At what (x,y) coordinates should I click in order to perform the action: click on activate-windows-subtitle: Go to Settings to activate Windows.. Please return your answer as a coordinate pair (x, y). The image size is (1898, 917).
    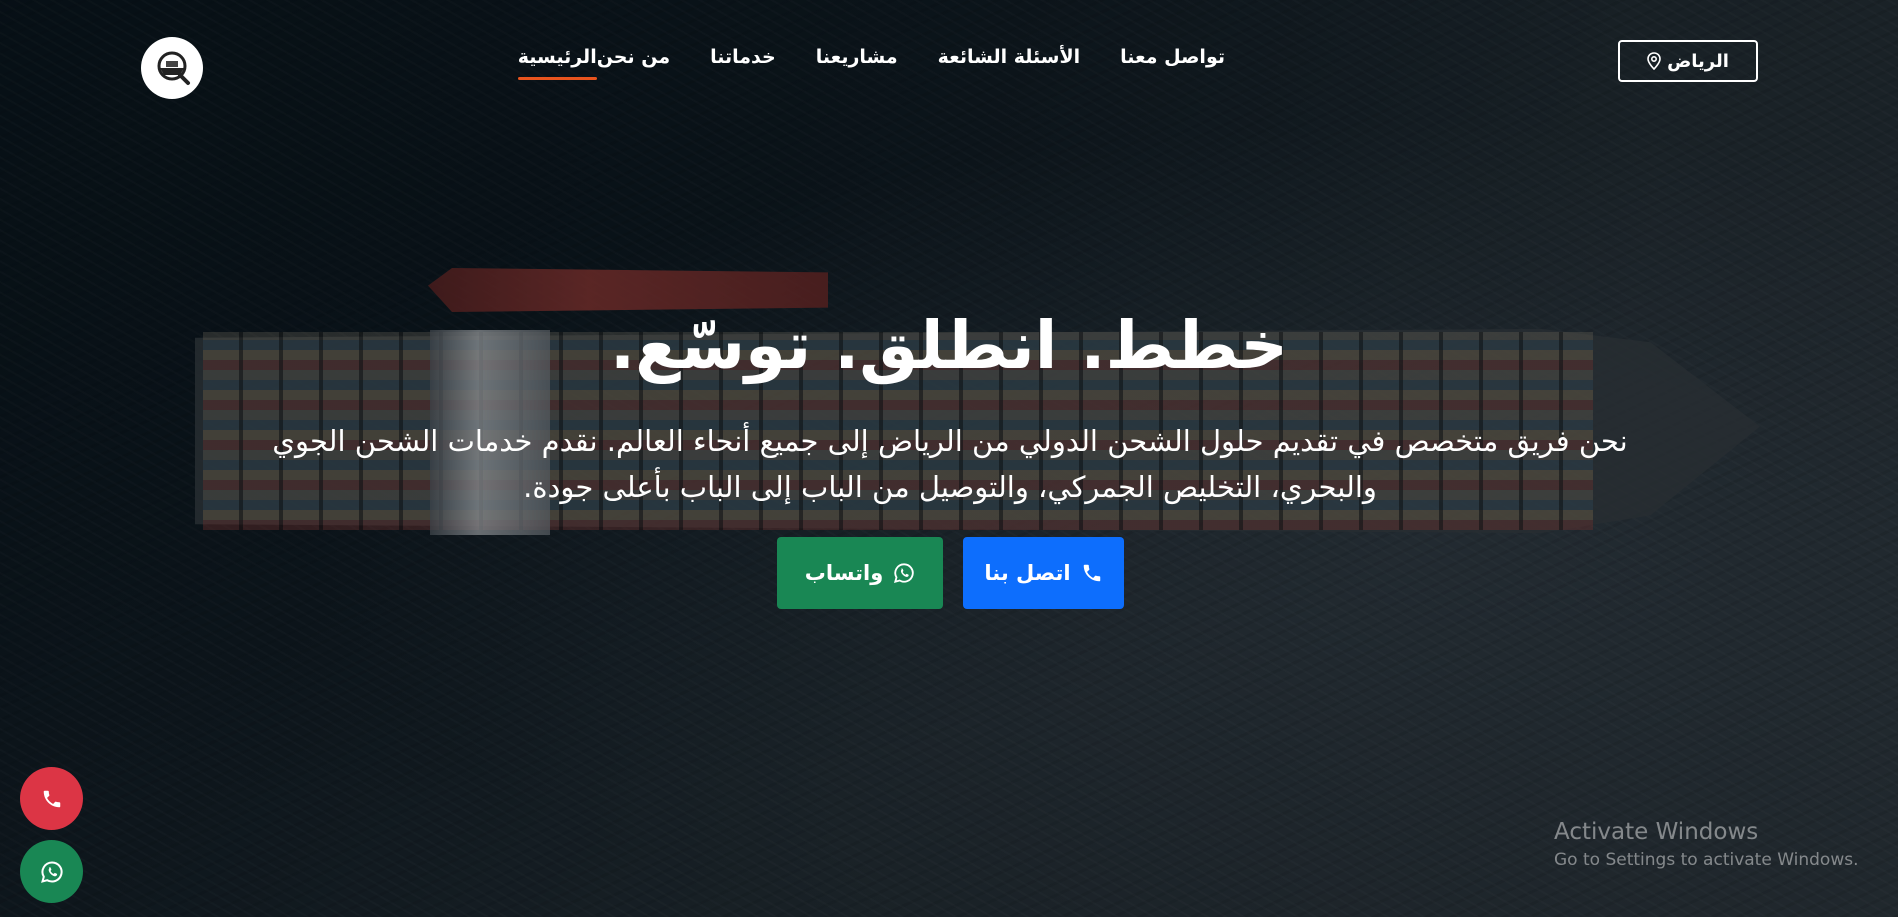
    Looking at the image, I should click on (1706, 860).